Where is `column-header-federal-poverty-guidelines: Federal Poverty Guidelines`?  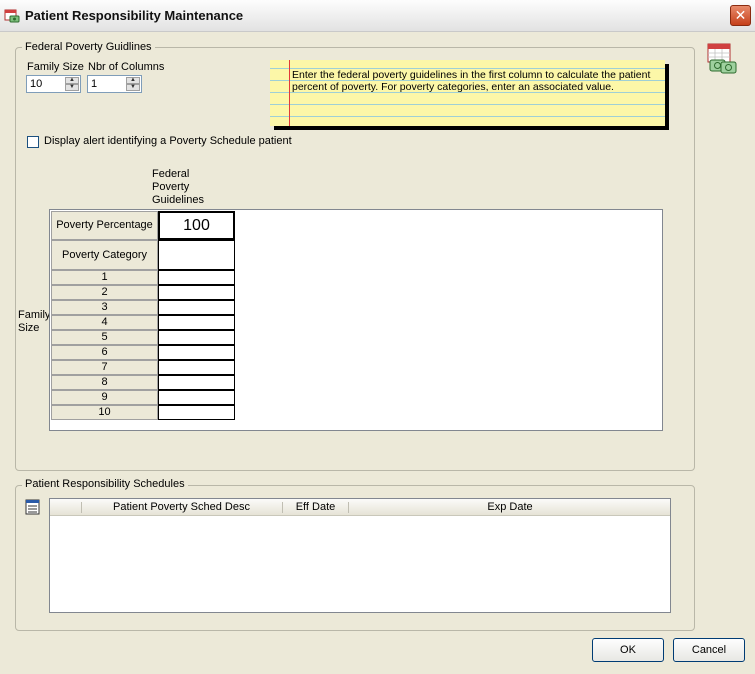 column-header-federal-poverty-guidelines: Federal Poverty Guidelines is located at coordinates (178, 187).